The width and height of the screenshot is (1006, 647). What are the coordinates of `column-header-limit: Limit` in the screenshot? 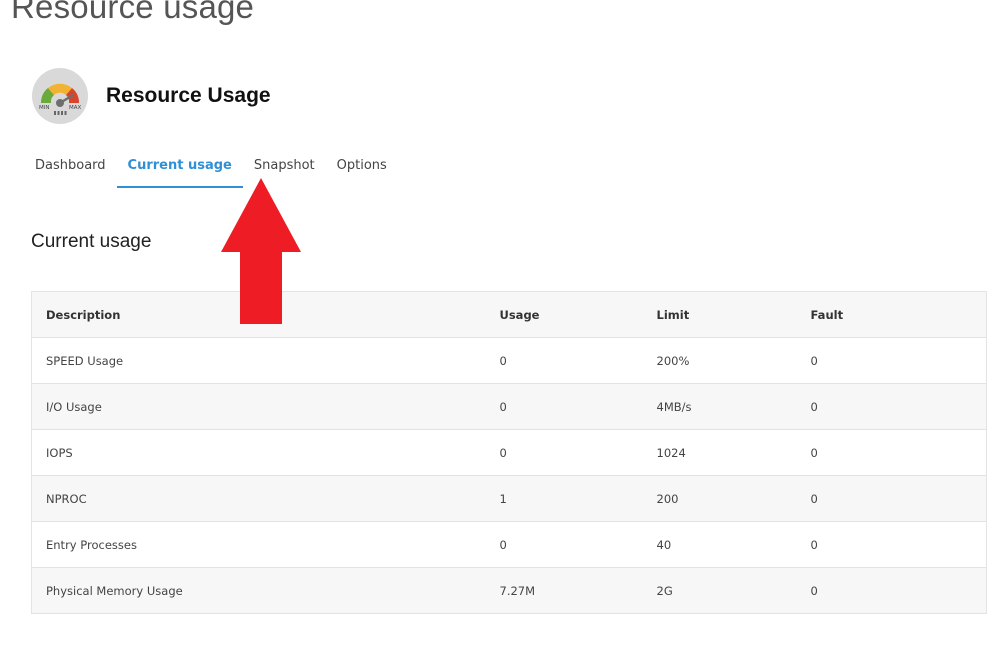 It's located at (733, 314).